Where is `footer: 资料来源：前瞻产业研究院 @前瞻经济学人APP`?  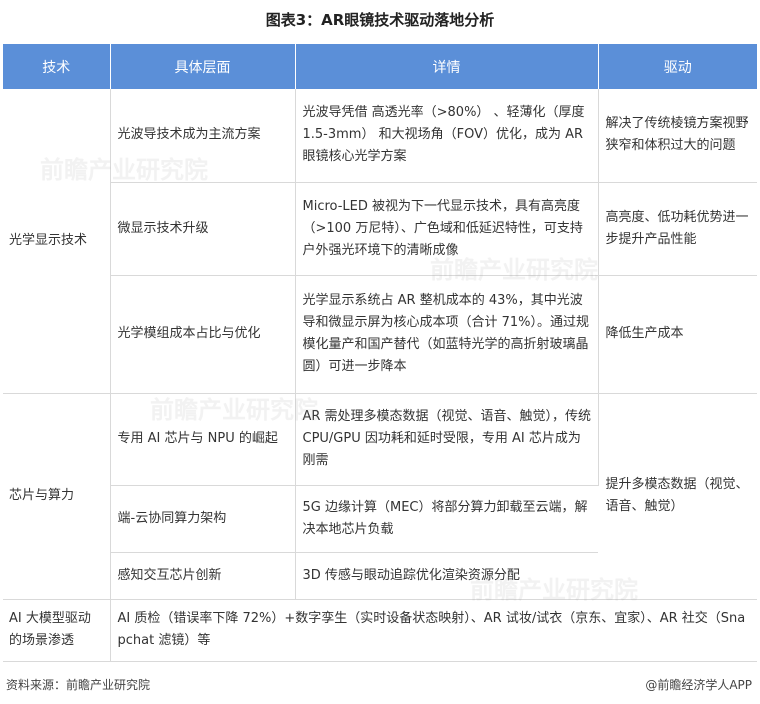
footer: 资料来源：前瞻产业研究院 @前瞻经济学人APP is located at coordinates (380, 686).